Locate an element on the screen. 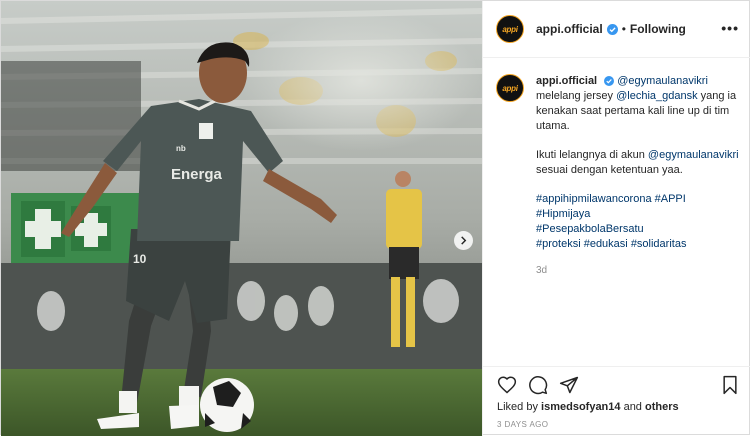  caption-avatar: appi is located at coordinates (510, 88).